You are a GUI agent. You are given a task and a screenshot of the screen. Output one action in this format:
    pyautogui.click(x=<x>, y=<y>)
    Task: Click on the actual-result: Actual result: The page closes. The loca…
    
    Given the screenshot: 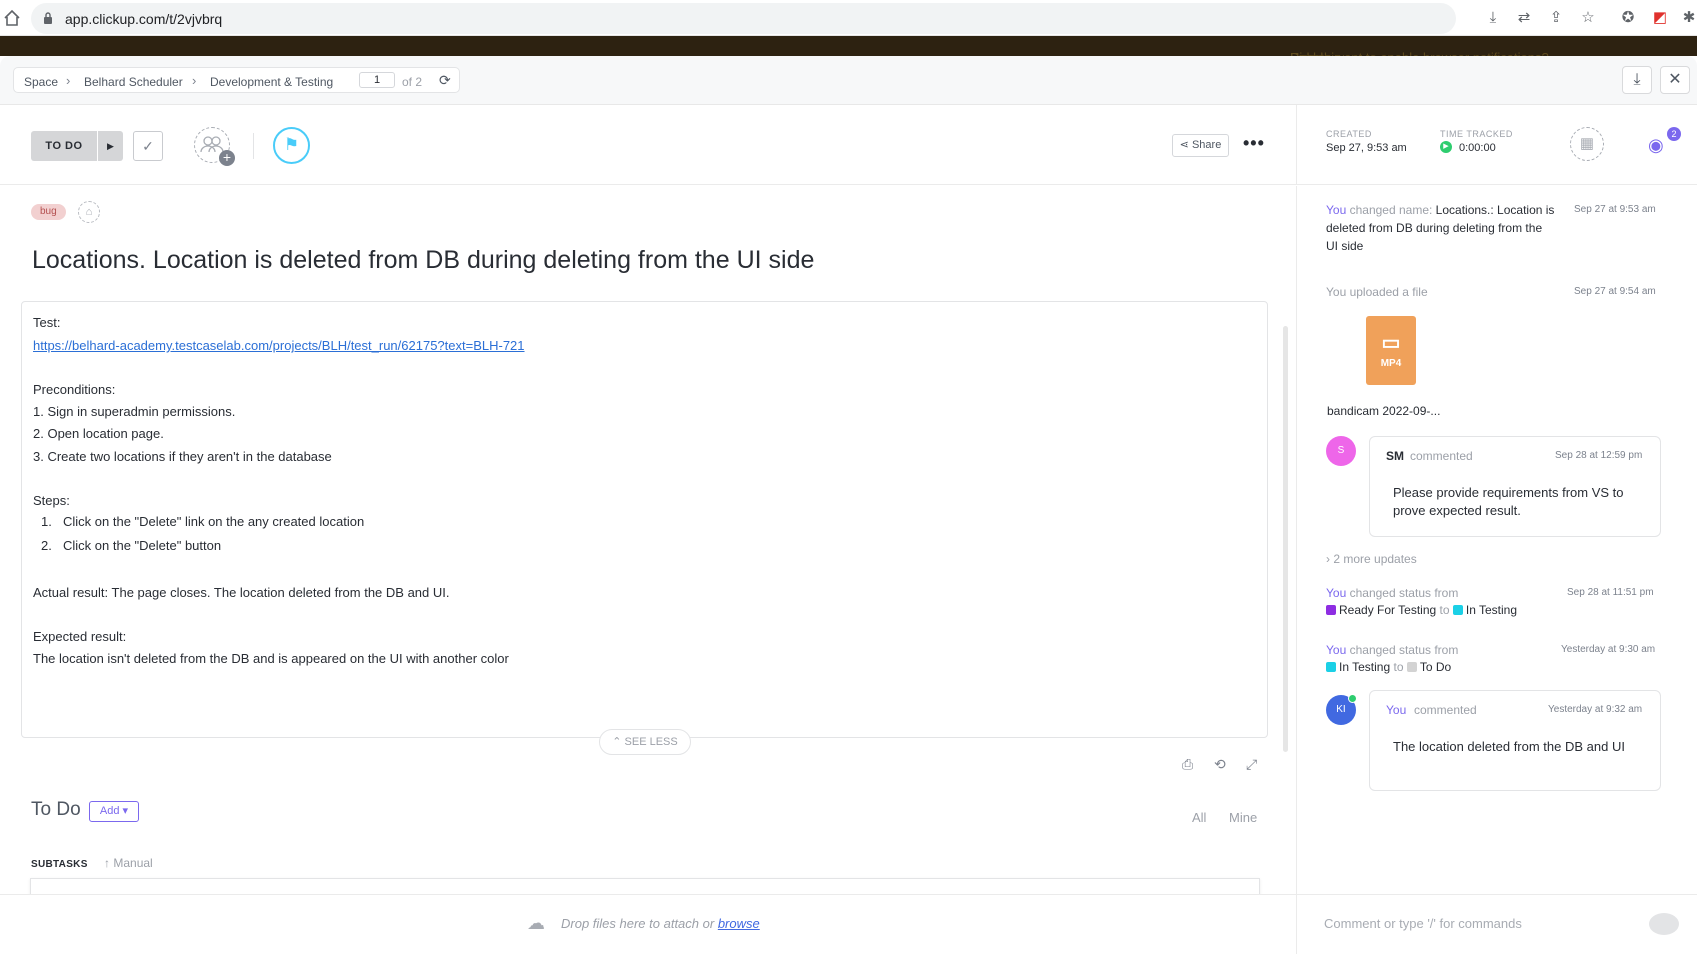 What is the action you would take?
    pyautogui.click(x=241, y=592)
    